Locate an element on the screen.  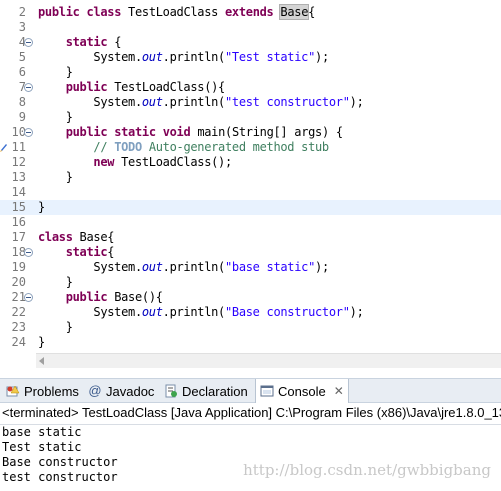
code-text: System.out.println("Base constructor"); is located at coordinates (201, 312).